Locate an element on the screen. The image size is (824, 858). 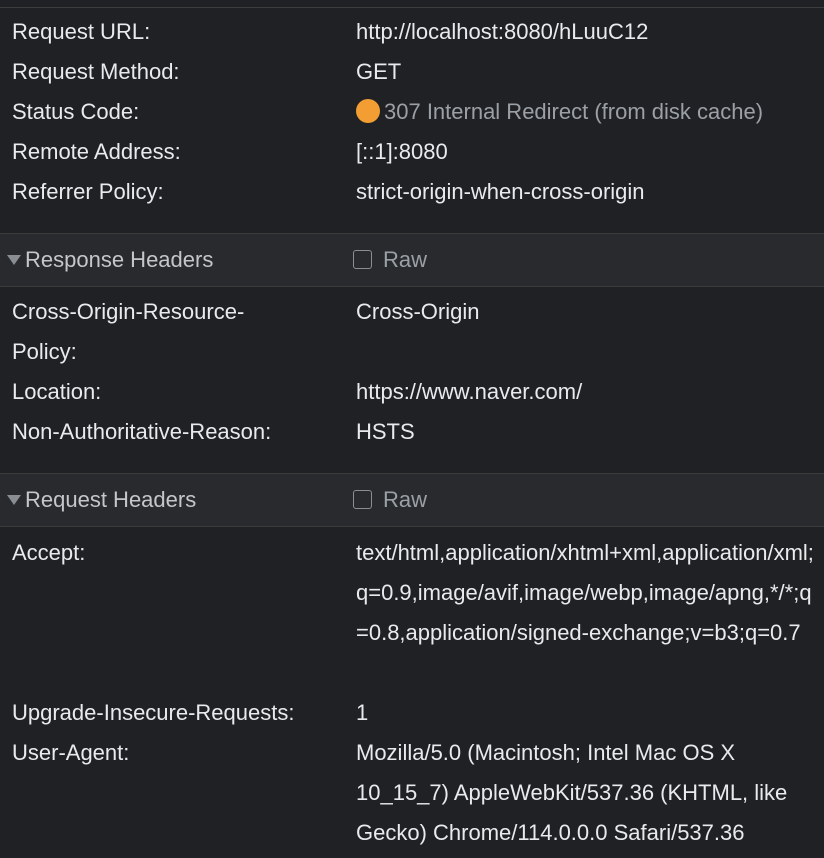
general-value-status: 307 Internal Redirect (from disk cache) is located at coordinates (590, 112).